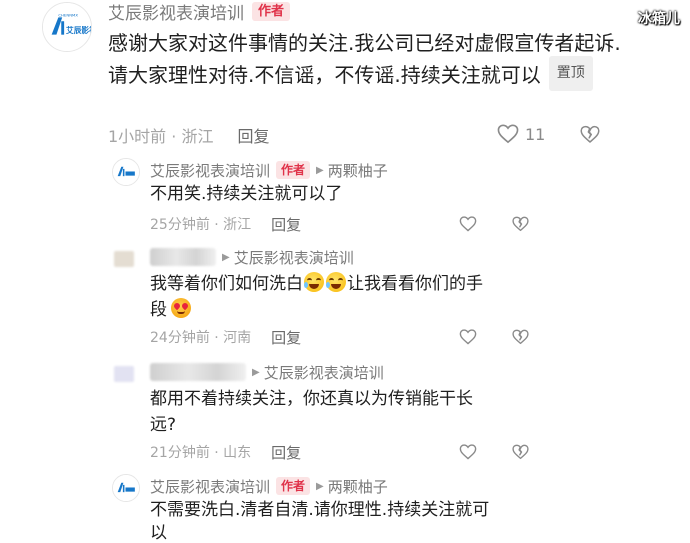 This screenshot has height=543, width=690. Describe the element at coordinates (319, 521) in the screenshot. I see `comment-text: 不需要洗白.清者自清.请你理性.持续关注就可以` at that location.